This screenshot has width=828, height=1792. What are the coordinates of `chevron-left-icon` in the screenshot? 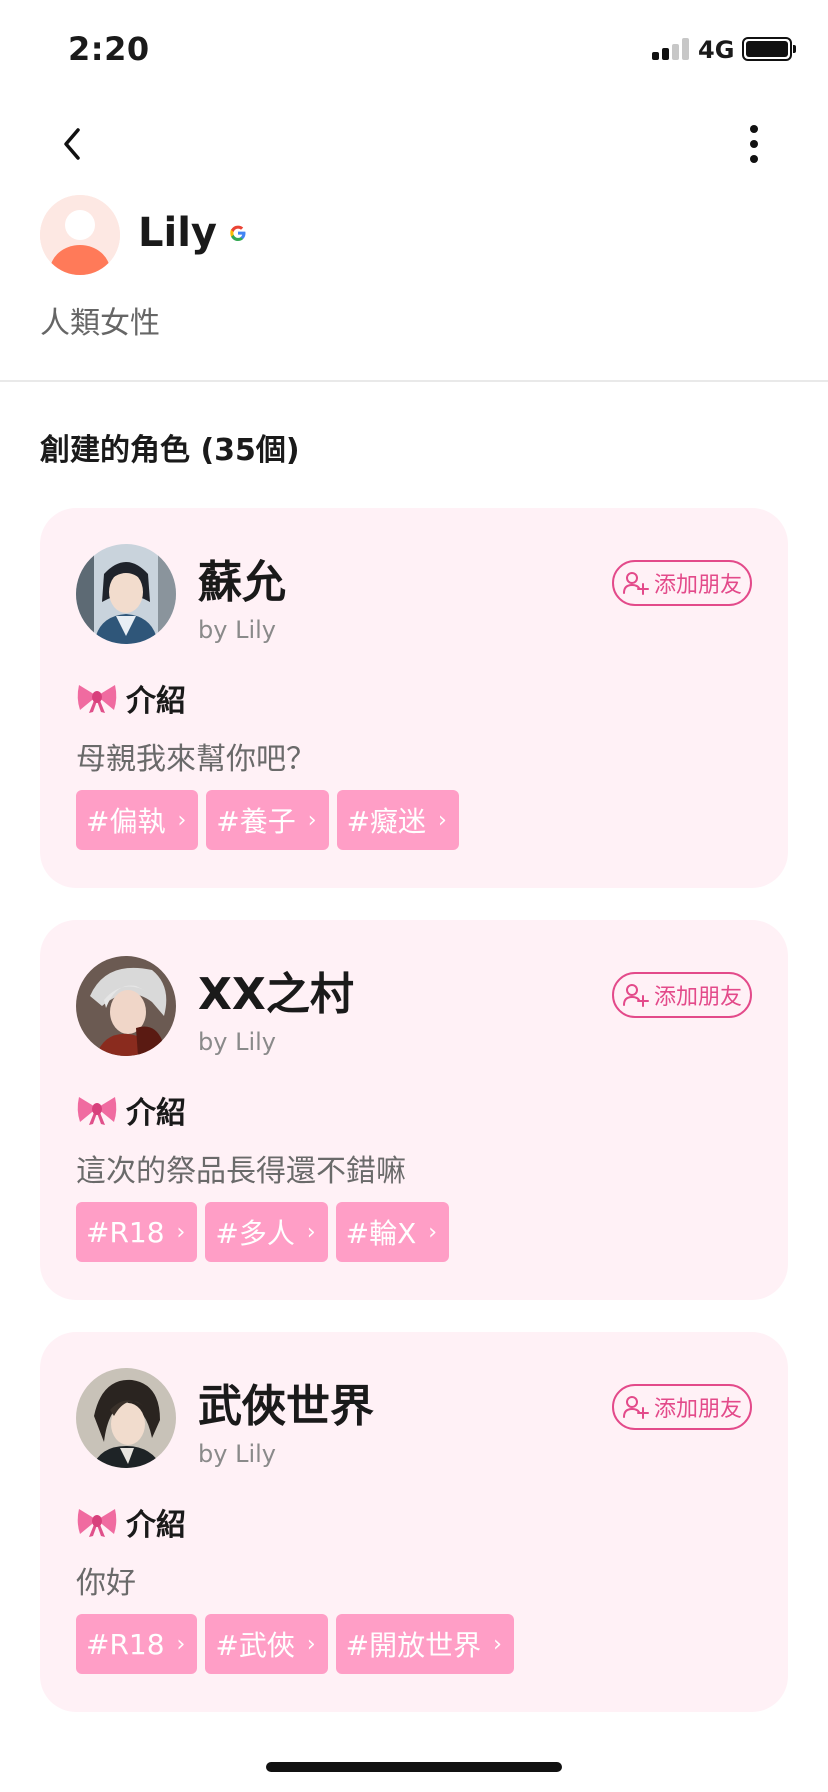 It's located at (72, 144).